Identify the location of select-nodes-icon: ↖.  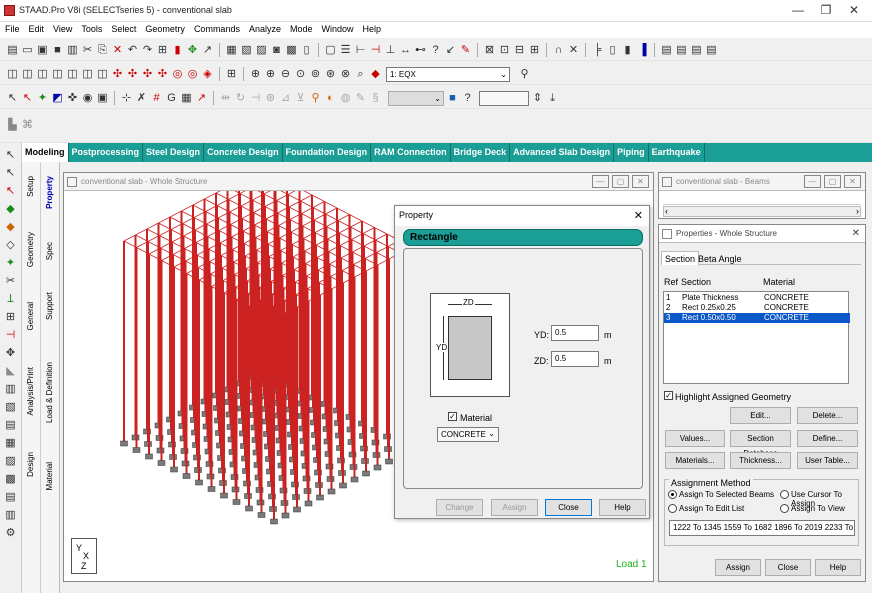
(12, 98).